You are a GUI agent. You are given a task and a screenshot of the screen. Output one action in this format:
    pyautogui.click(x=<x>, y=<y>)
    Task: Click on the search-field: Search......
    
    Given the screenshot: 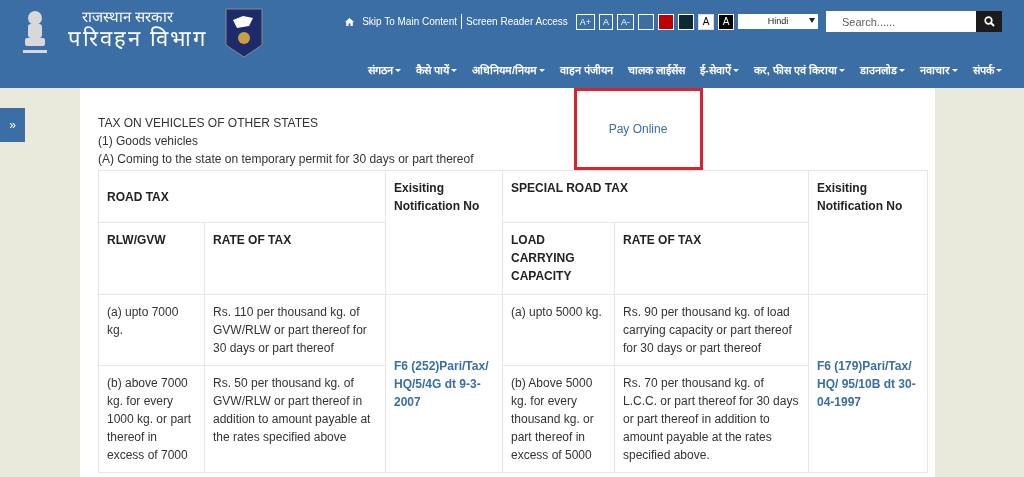 What is the action you would take?
    pyautogui.click(x=901, y=21)
    